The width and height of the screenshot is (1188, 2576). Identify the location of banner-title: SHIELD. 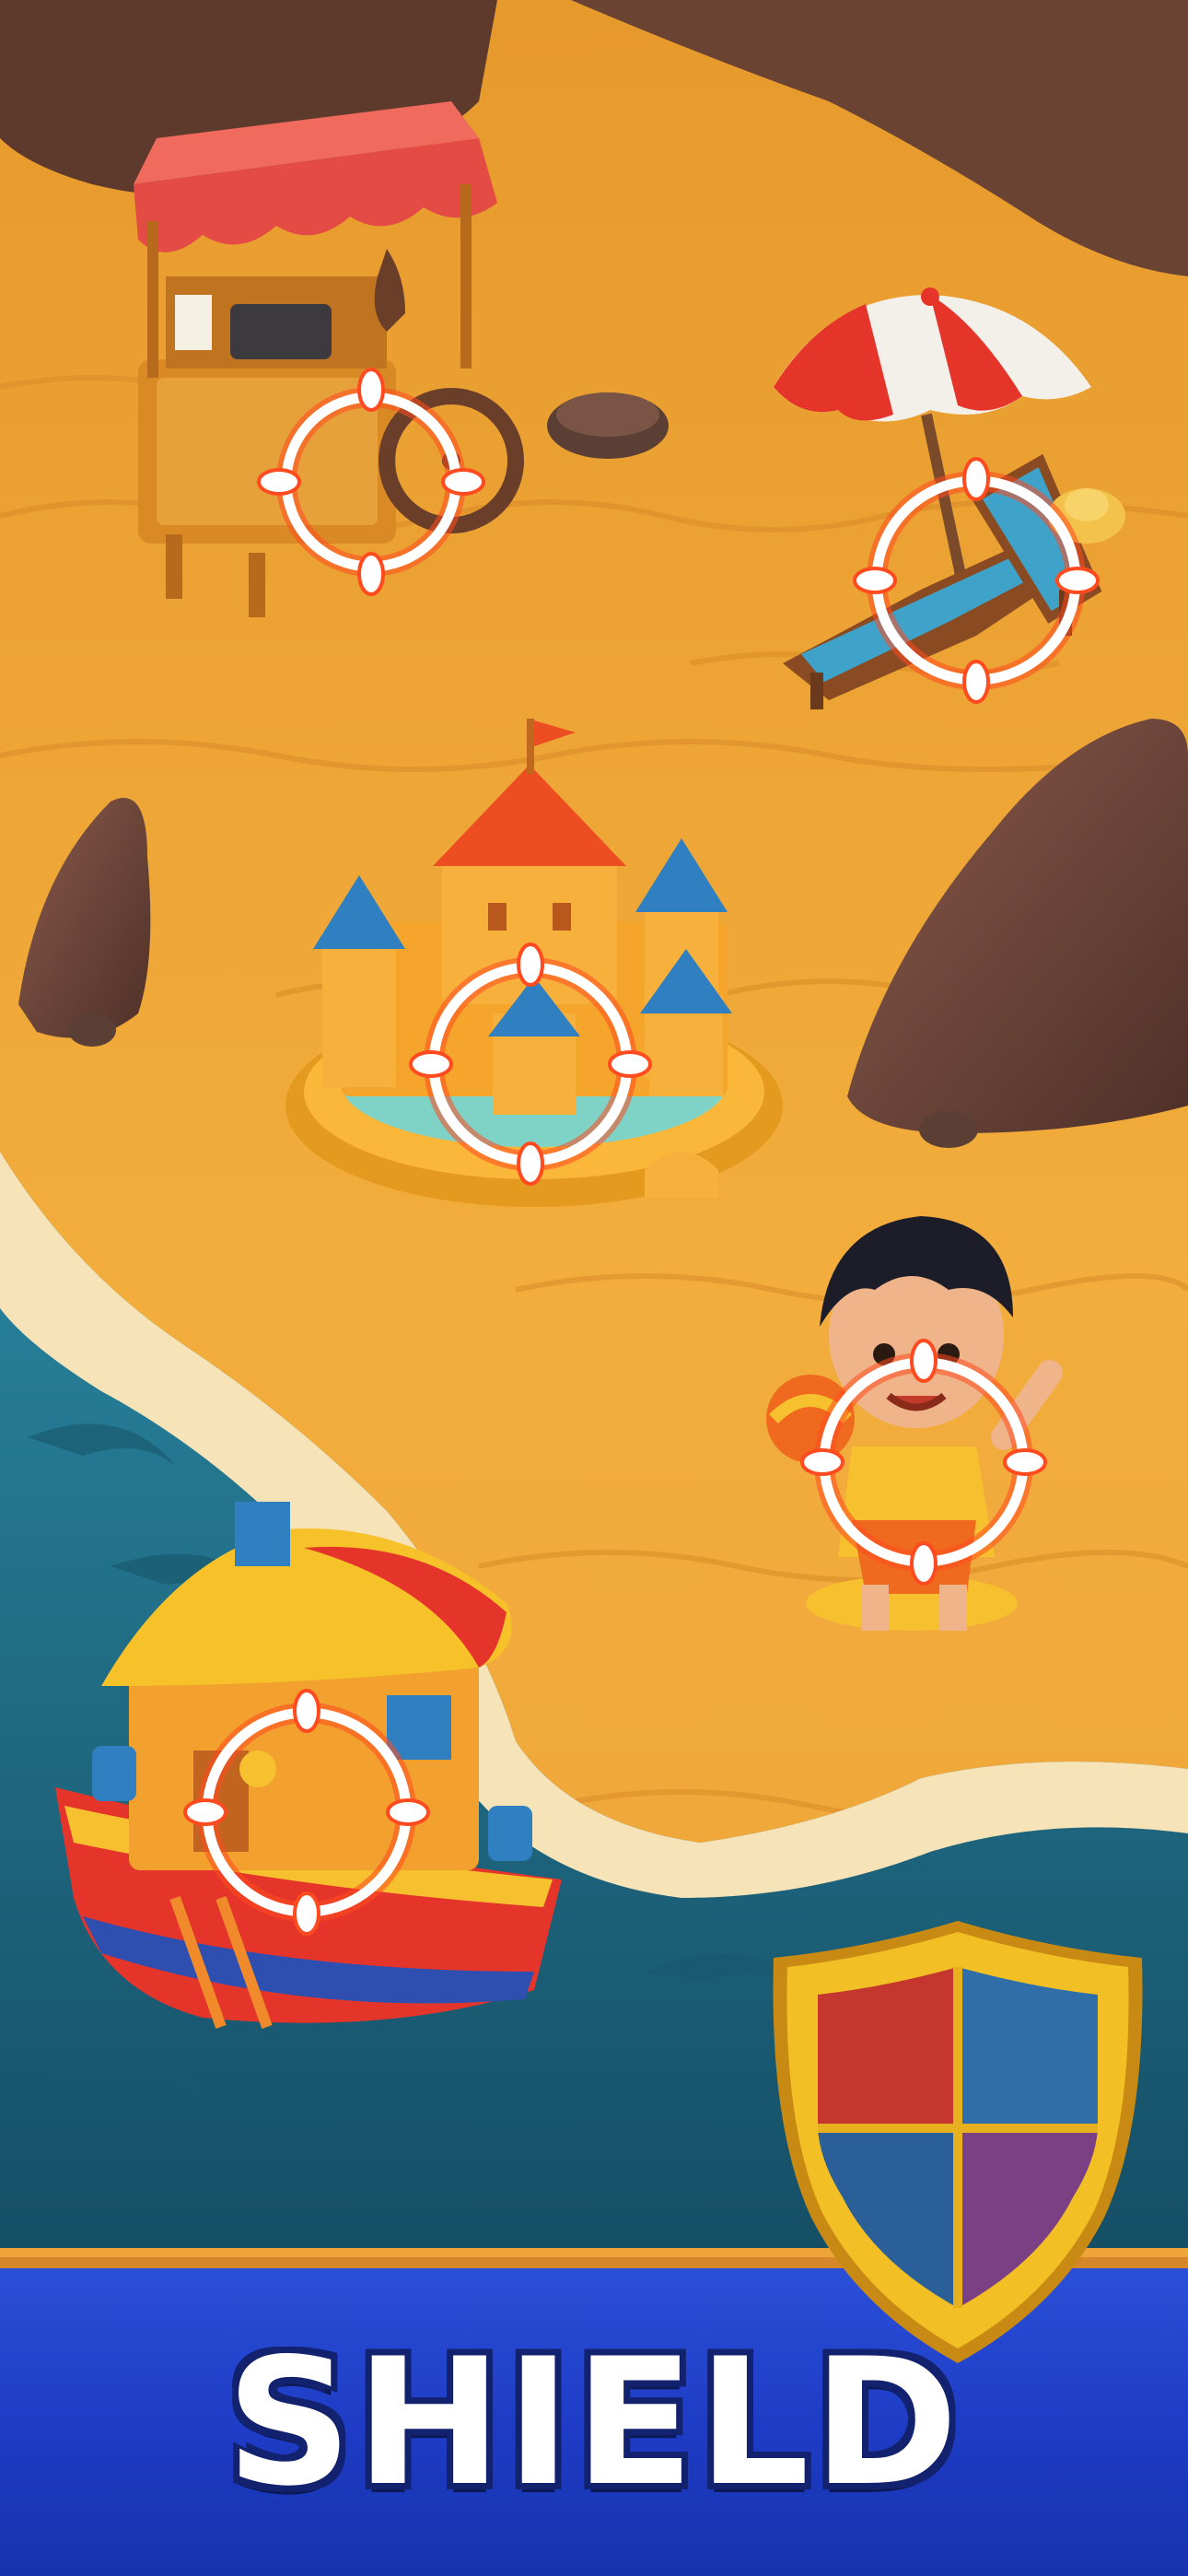
(594, 2423).